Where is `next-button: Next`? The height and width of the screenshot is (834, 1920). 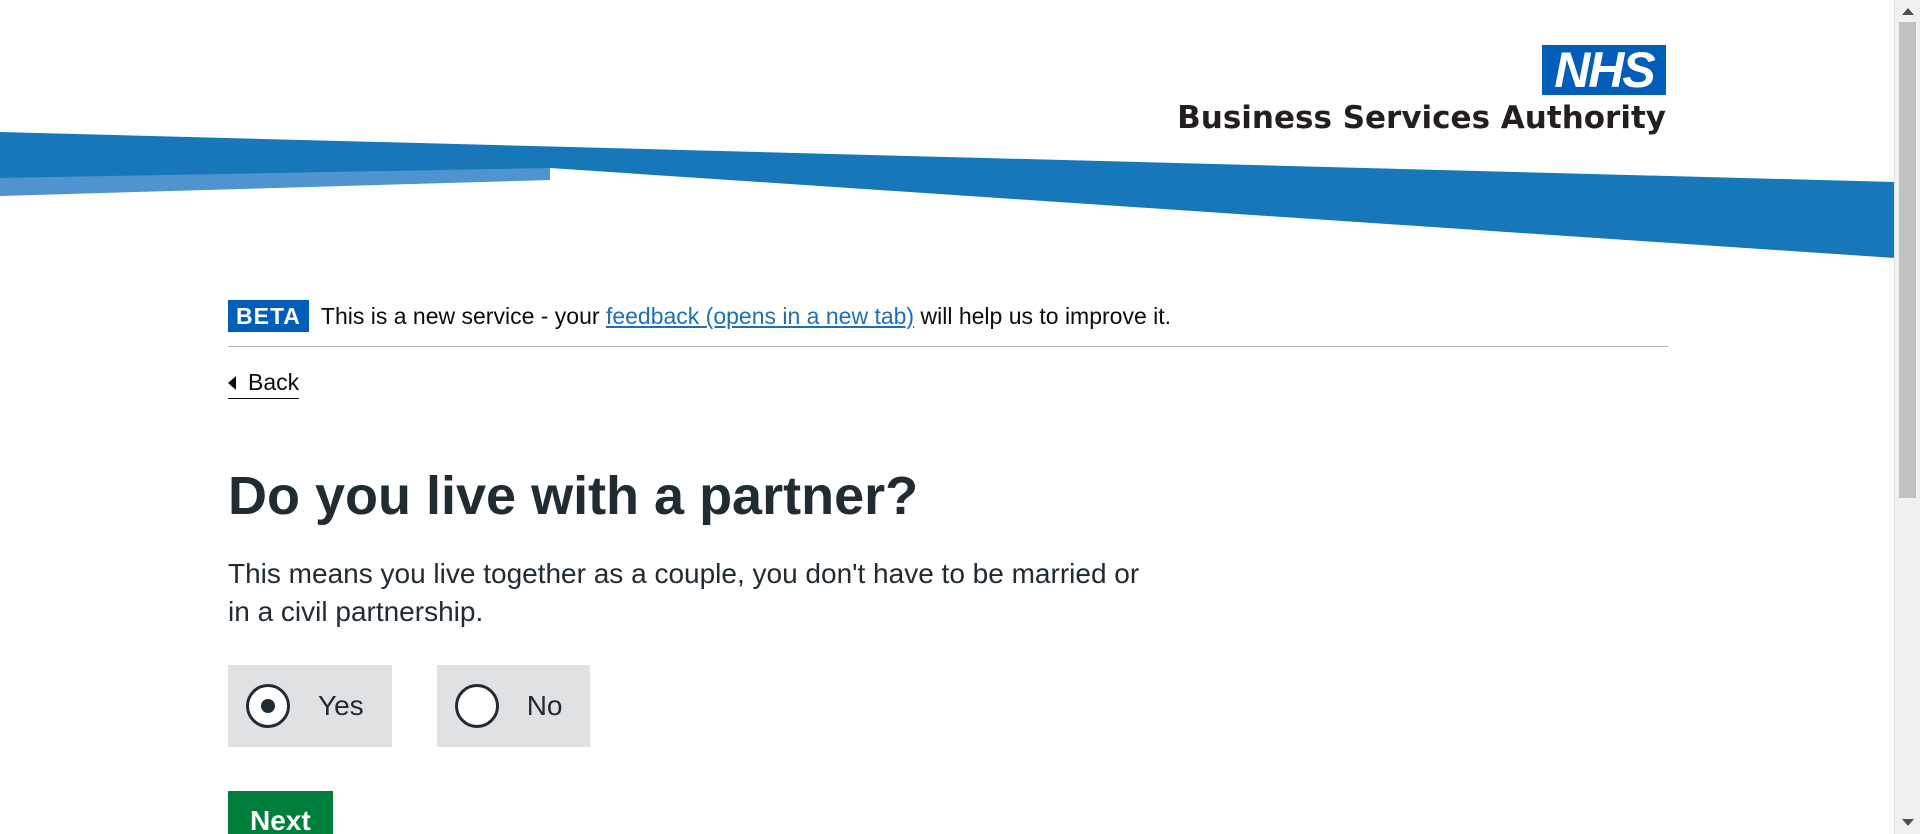 next-button: Next is located at coordinates (280, 812).